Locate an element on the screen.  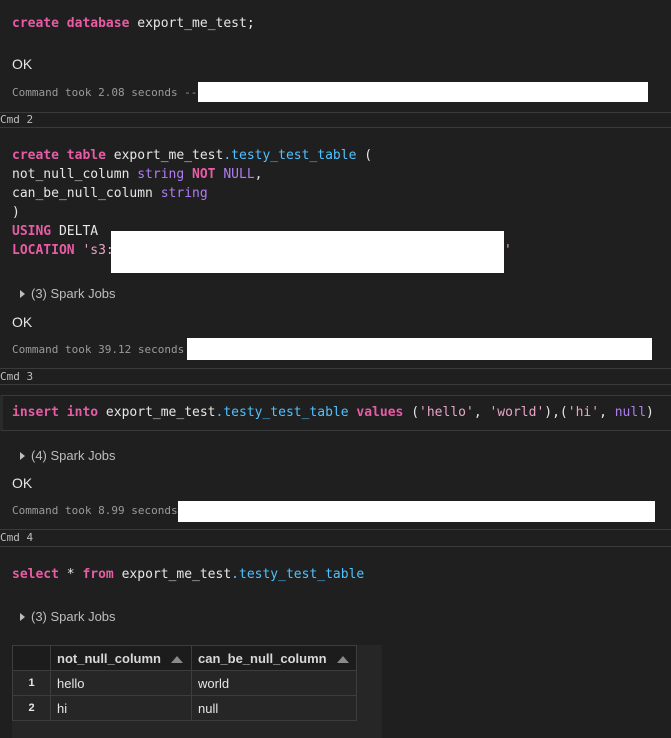
column-header-not-null-column: not_null_column is located at coordinates (121, 658).